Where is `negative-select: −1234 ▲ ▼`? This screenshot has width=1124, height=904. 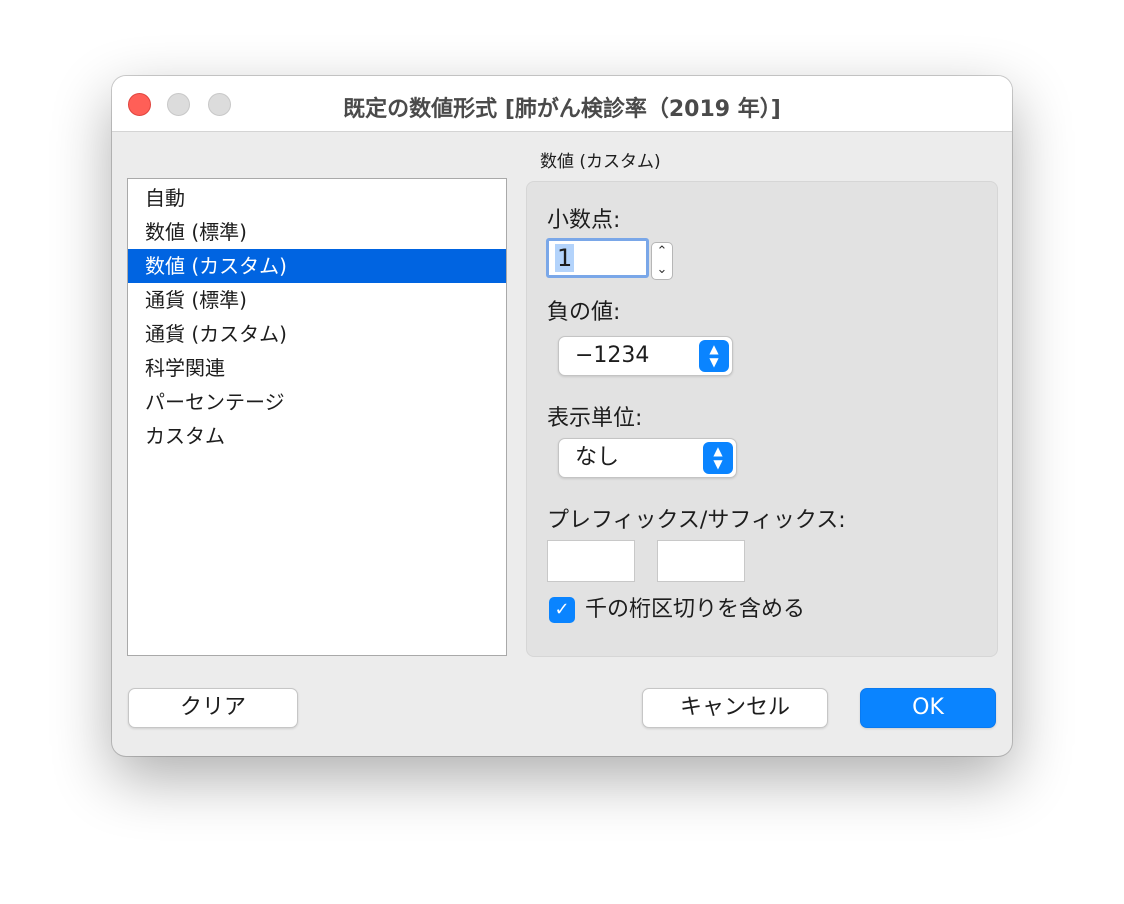 negative-select: −1234 ▲ ▼ is located at coordinates (645, 356).